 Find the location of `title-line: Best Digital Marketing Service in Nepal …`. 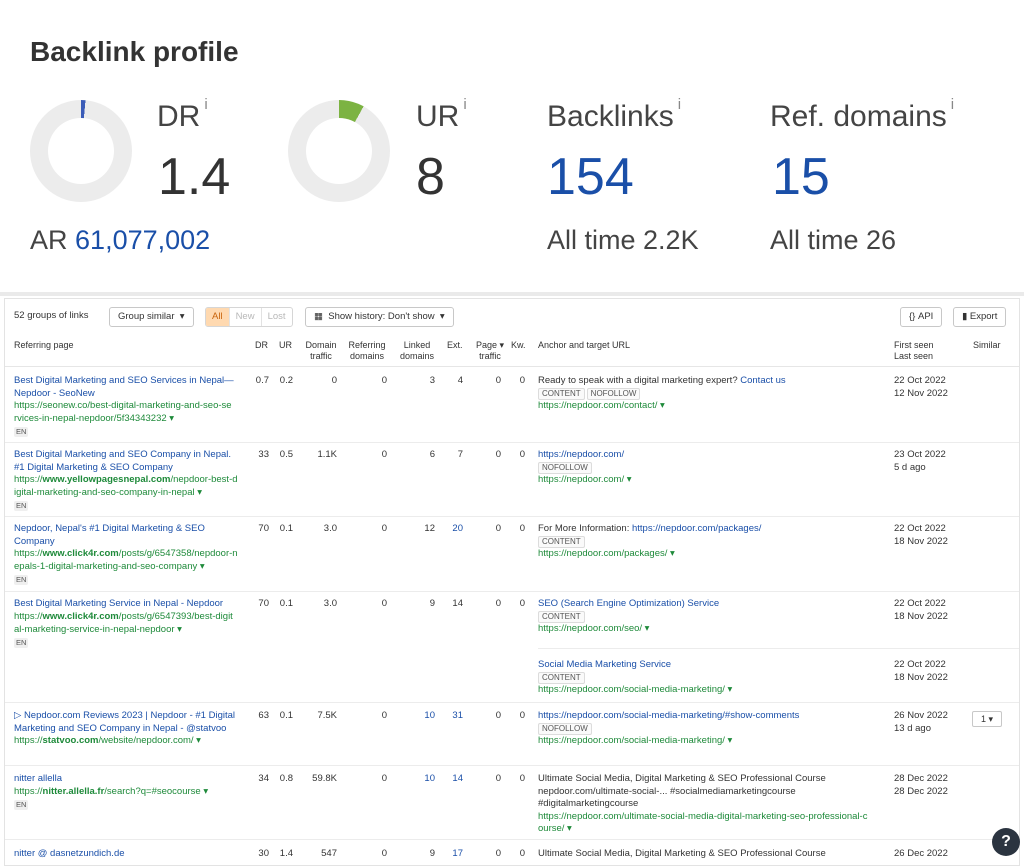

title-line: Best Digital Marketing Service in Nepal … is located at coordinates (119, 603).